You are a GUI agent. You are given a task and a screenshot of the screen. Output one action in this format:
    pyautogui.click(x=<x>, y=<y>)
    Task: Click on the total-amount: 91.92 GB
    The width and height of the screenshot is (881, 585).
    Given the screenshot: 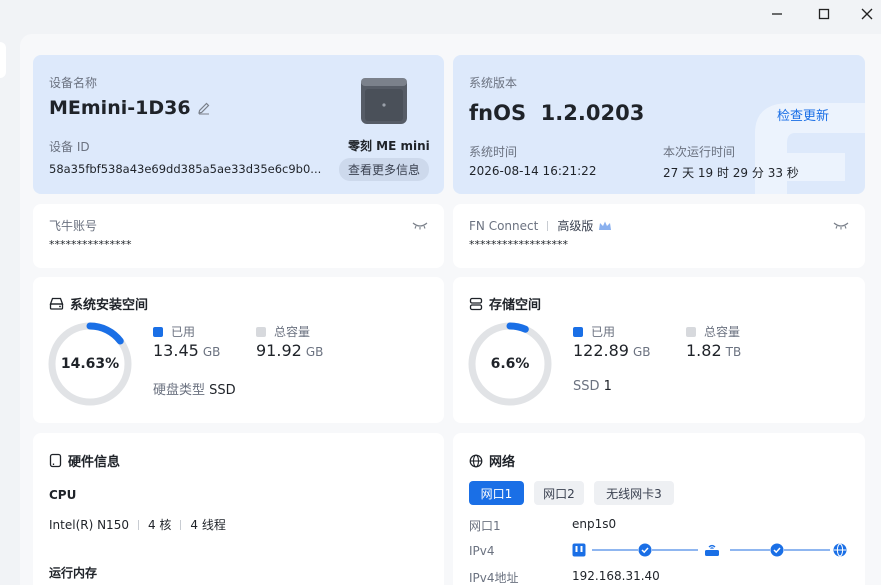 What is the action you would take?
    pyautogui.click(x=289, y=350)
    